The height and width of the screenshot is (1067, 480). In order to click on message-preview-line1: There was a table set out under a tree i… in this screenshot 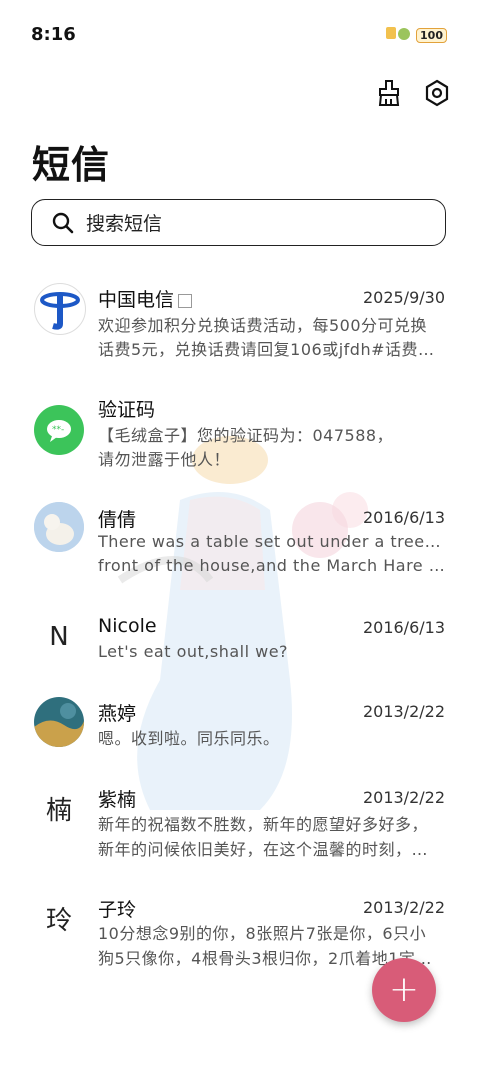, I will do `click(271, 541)`.